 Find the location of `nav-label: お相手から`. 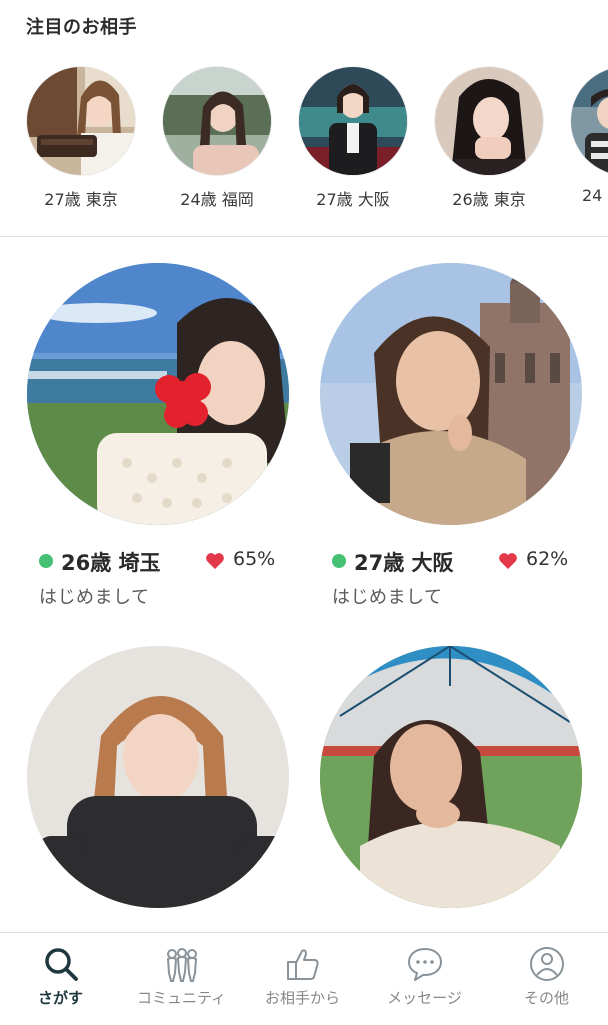

nav-label: お相手から is located at coordinates (302, 998).